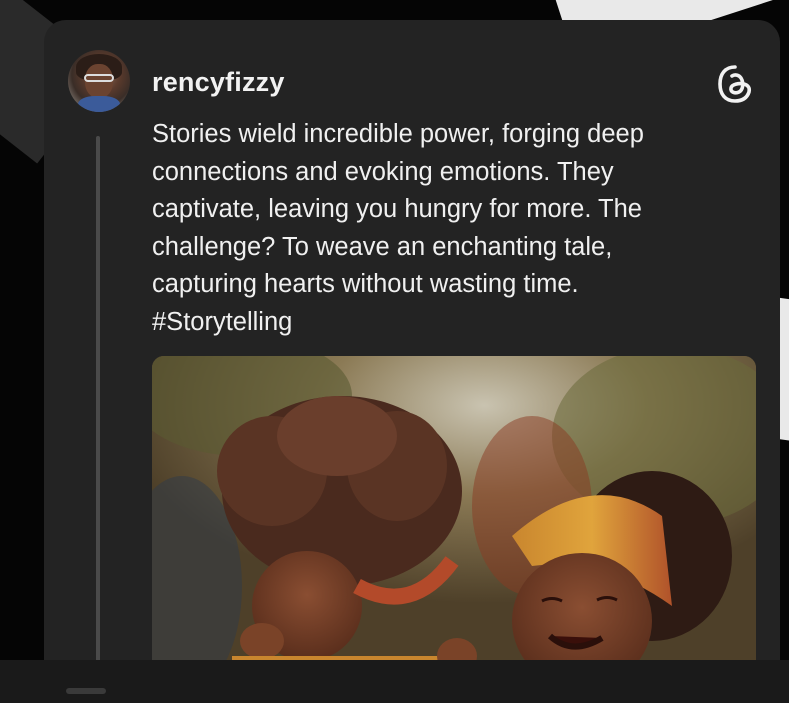 The width and height of the screenshot is (789, 703). What do you see at coordinates (98, 408) in the screenshot?
I see `thread-line` at bounding box center [98, 408].